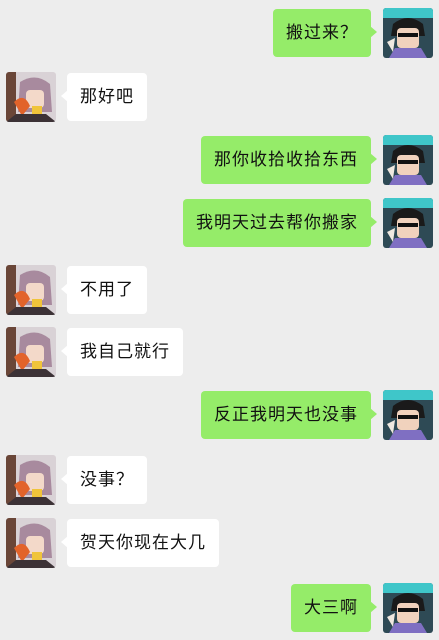 Image resolution: width=439 pixels, height=640 pixels. Describe the element at coordinates (219, 353) in the screenshot. I see `message-row-incoming: 我自己就行` at that location.